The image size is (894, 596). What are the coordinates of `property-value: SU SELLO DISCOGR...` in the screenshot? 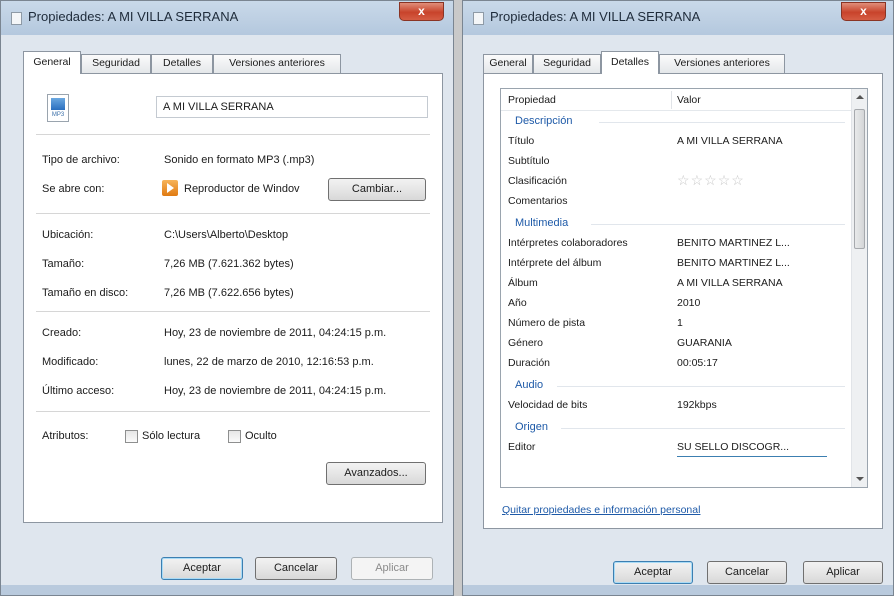 It's located at (733, 447).